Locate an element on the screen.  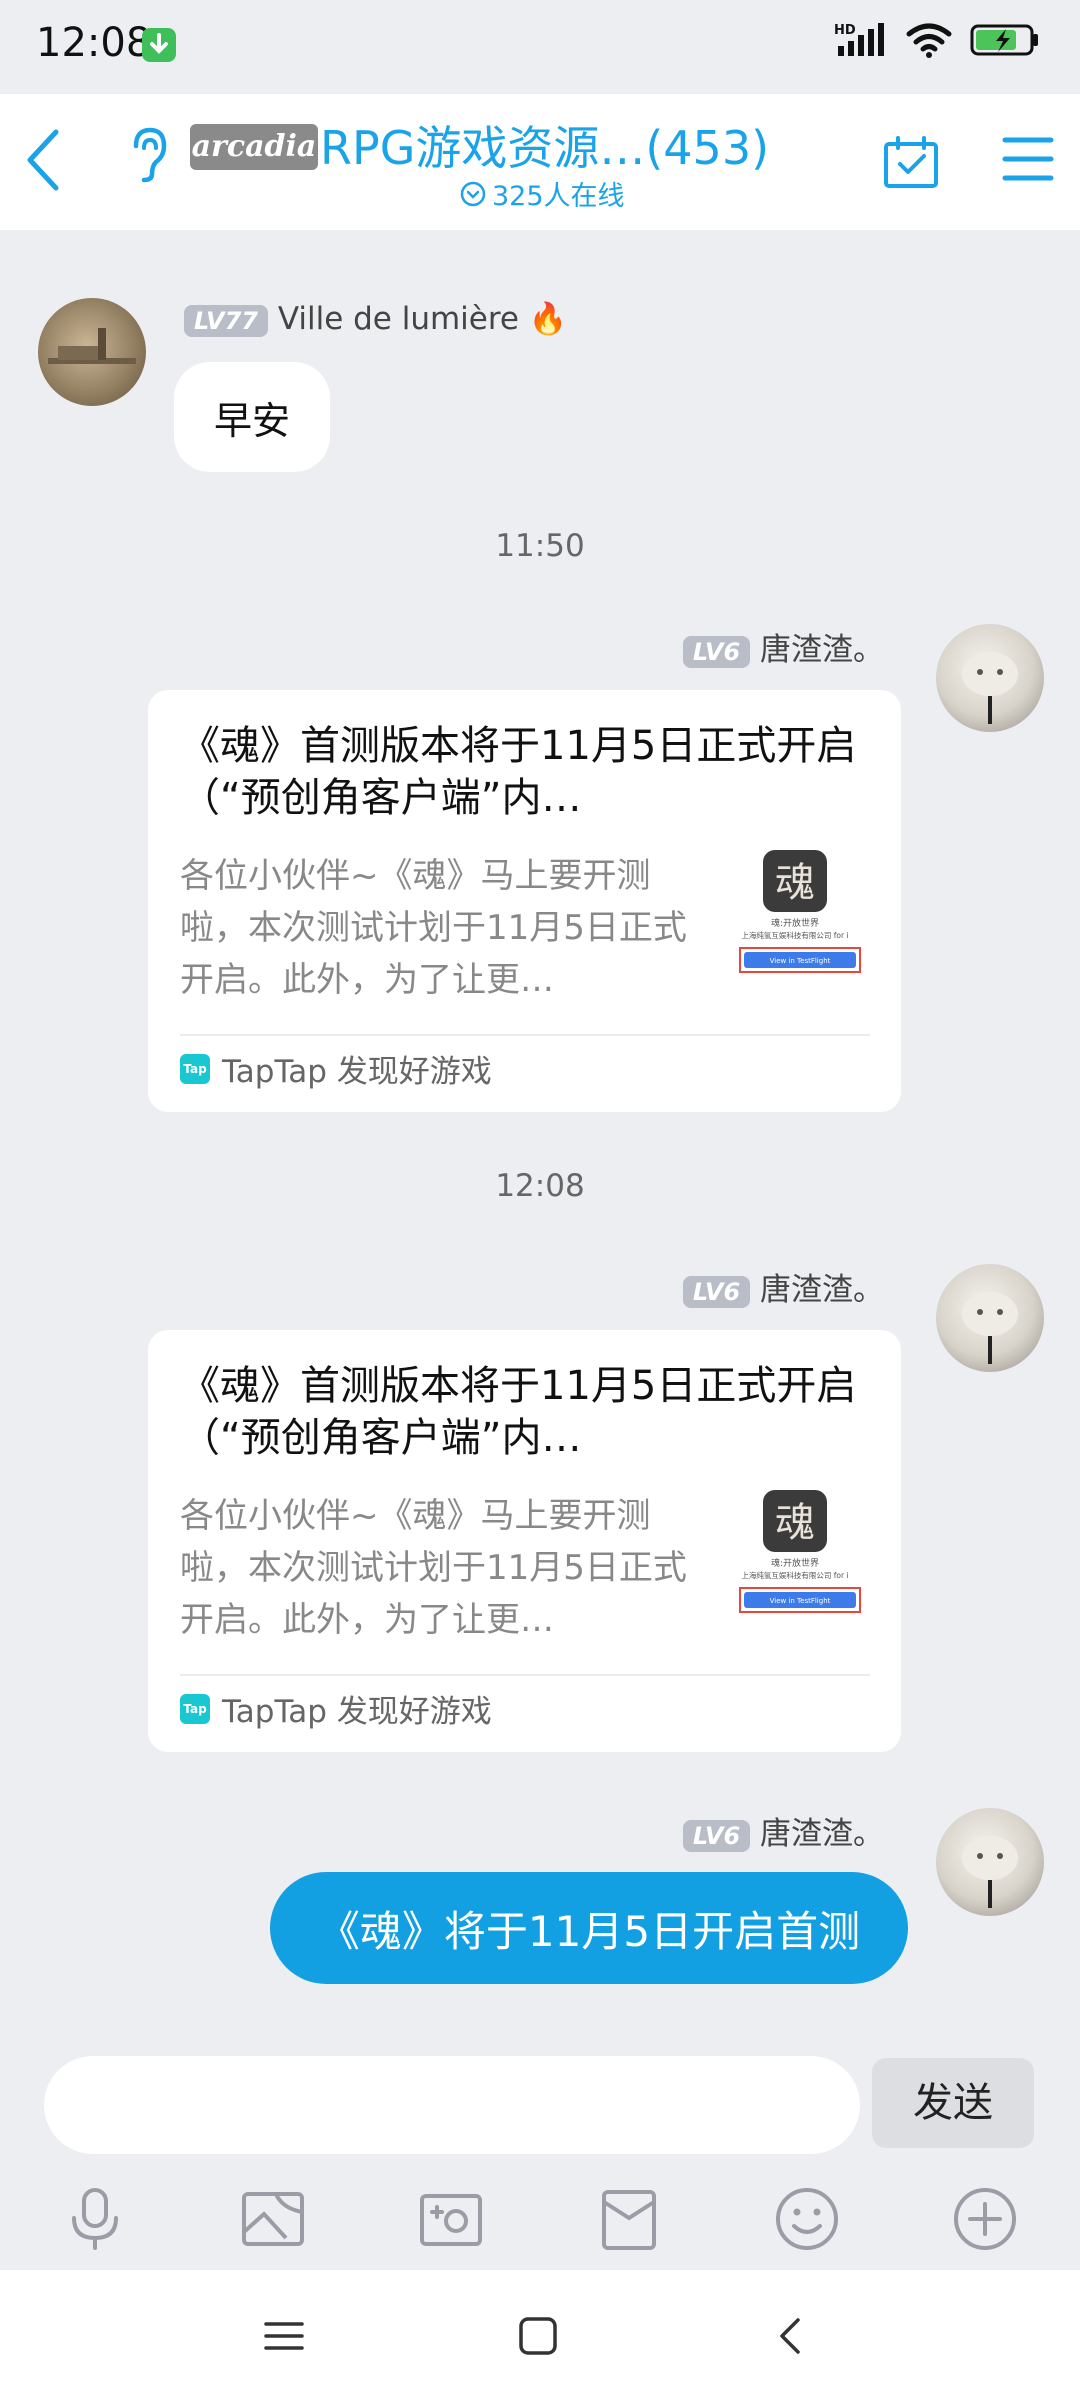
message-input is located at coordinates (452, 2105).